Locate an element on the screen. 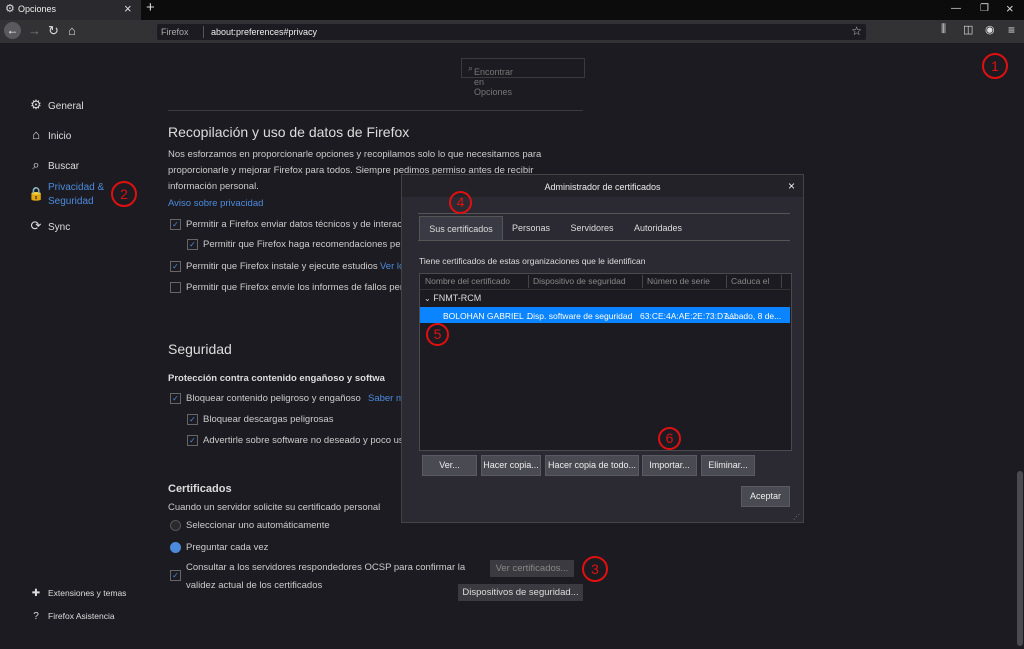 This screenshot has height=649, width=1024. technical-data-checkbox: ✓ is located at coordinates (175, 224).